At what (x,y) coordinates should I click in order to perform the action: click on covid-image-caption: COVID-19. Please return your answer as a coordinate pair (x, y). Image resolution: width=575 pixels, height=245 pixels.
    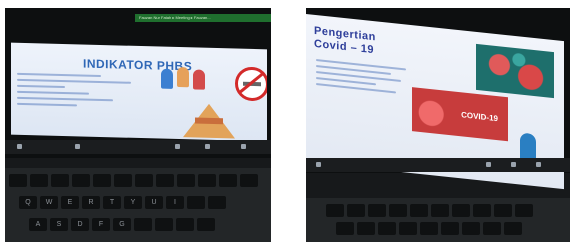
    Looking at the image, I should click on (479, 116).